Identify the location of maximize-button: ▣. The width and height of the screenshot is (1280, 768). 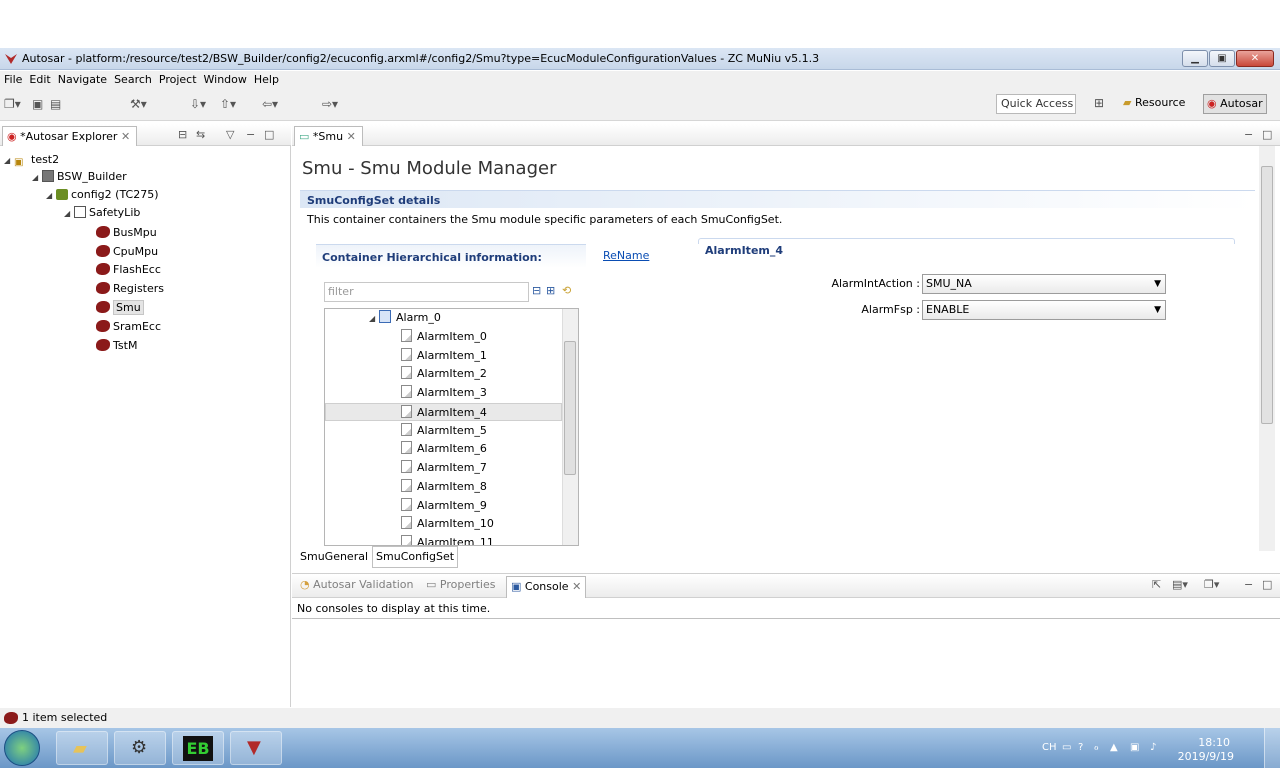
(1222, 58).